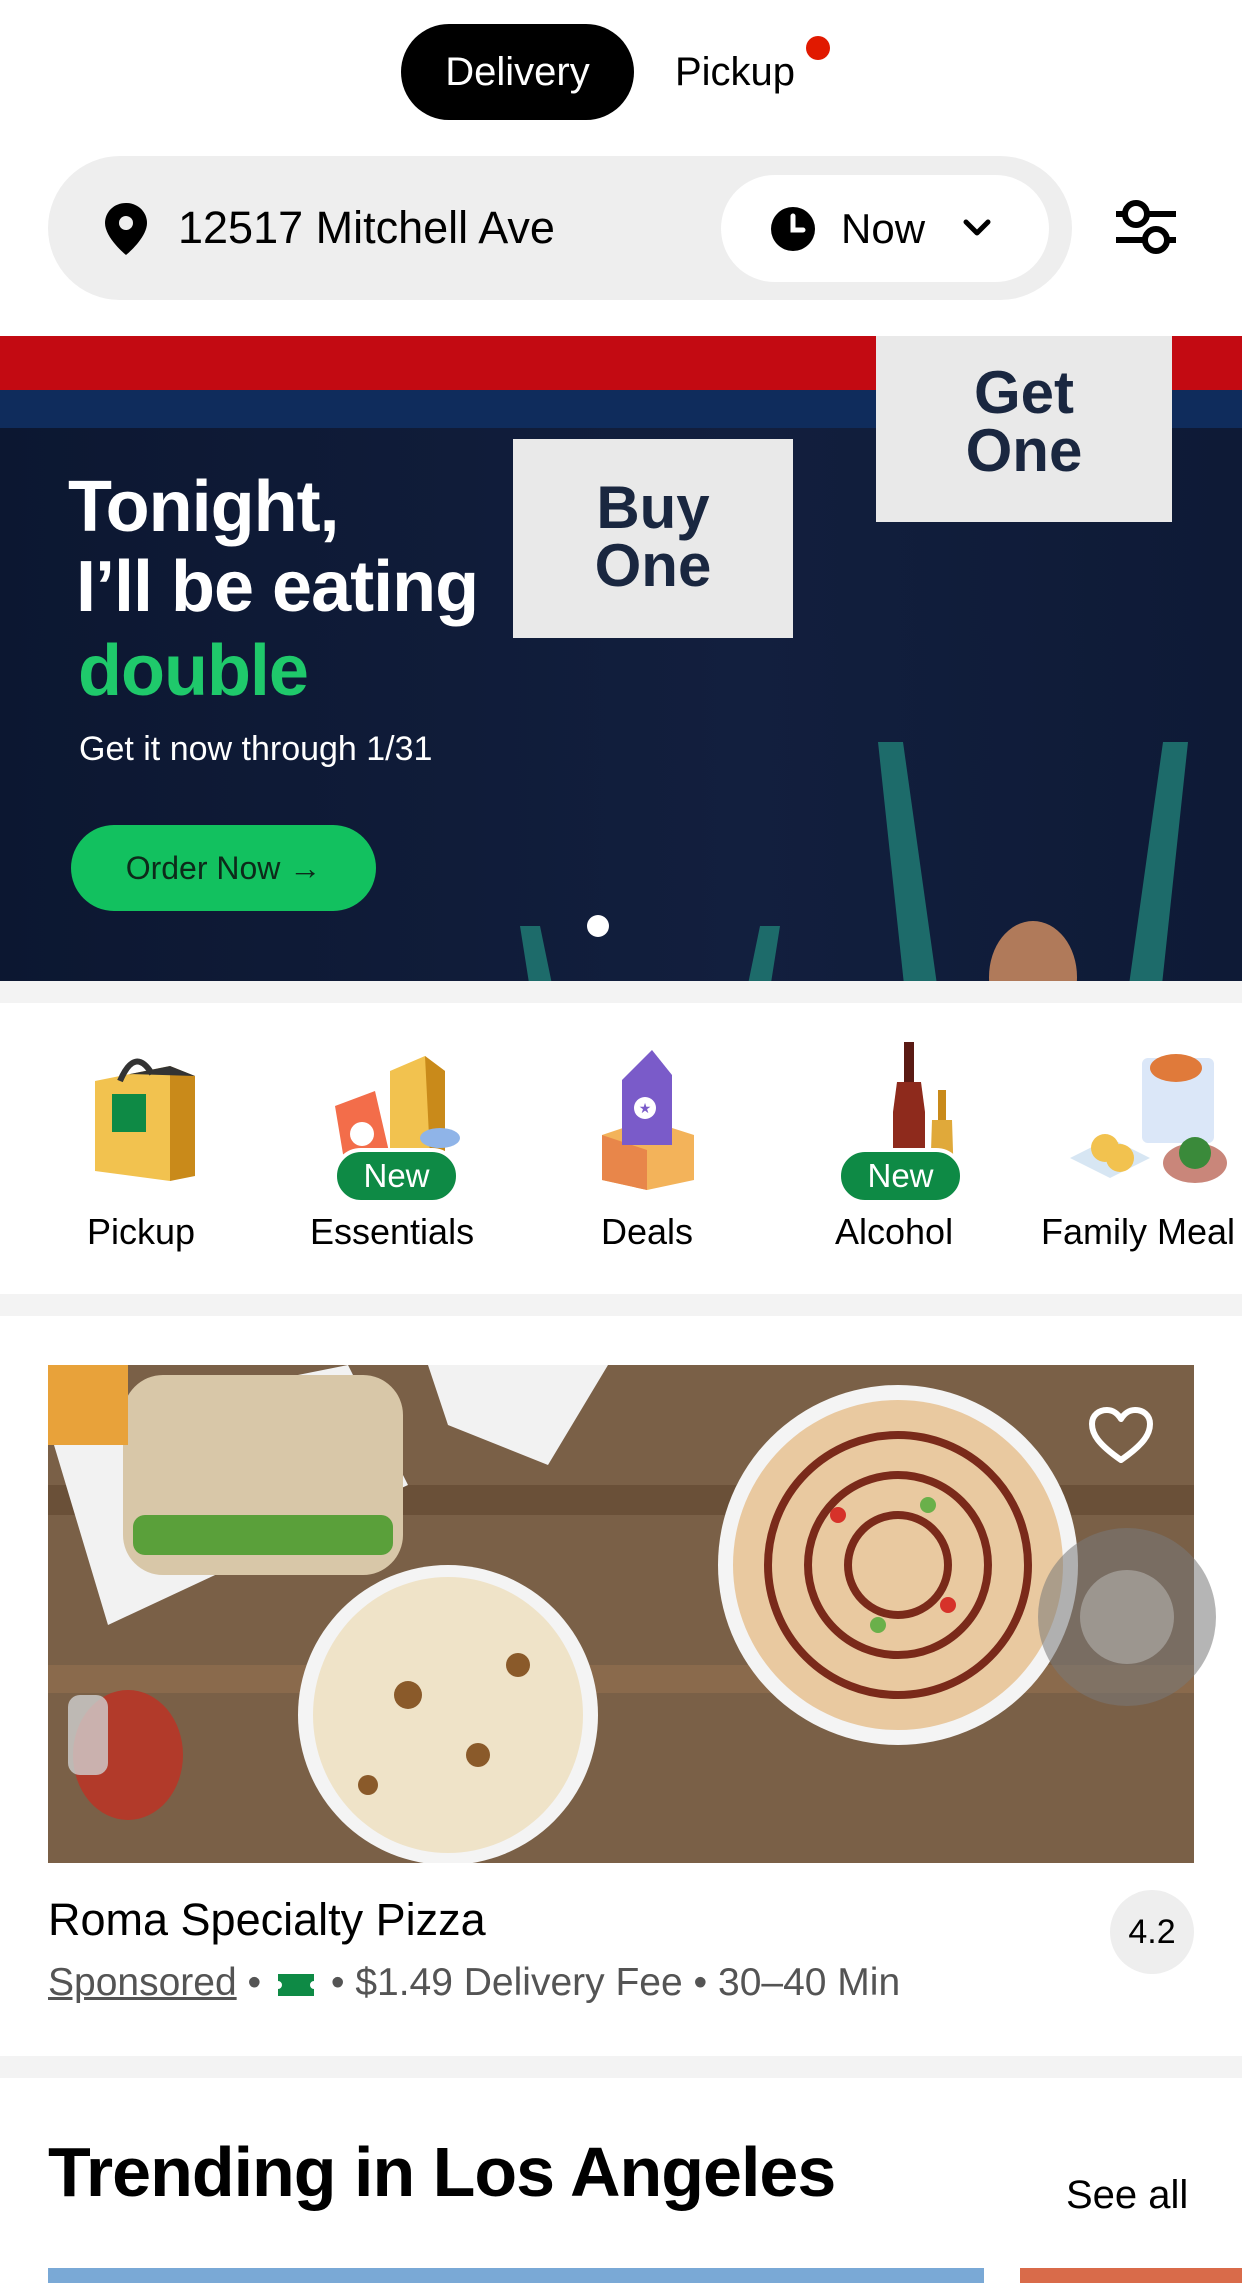 The width and height of the screenshot is (1242, 2283). I want to click on category-label-essentials-visible: Essentials, so click(392, 1232).